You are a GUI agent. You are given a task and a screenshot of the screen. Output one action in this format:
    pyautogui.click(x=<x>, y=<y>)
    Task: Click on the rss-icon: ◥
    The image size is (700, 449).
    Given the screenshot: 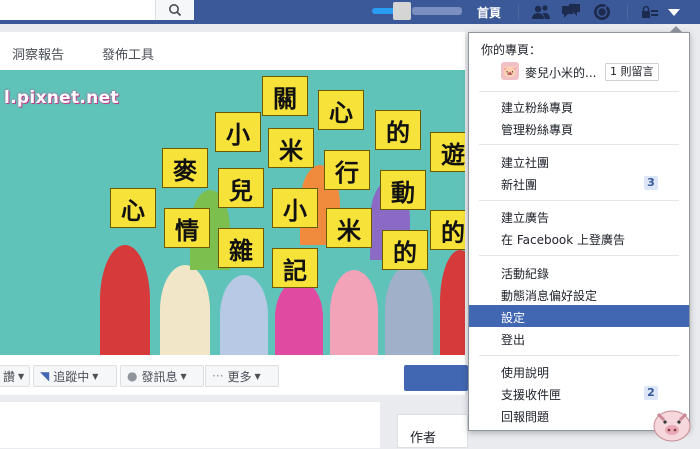 What is the action you would take?
    pyautogui.click(x=45, y=376)
    